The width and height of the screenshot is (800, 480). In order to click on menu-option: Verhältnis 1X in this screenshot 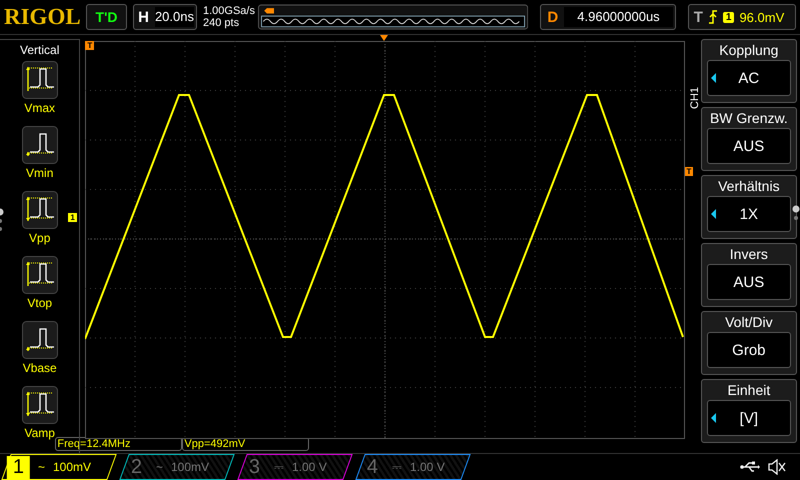, I will do `click(748, 207)`.